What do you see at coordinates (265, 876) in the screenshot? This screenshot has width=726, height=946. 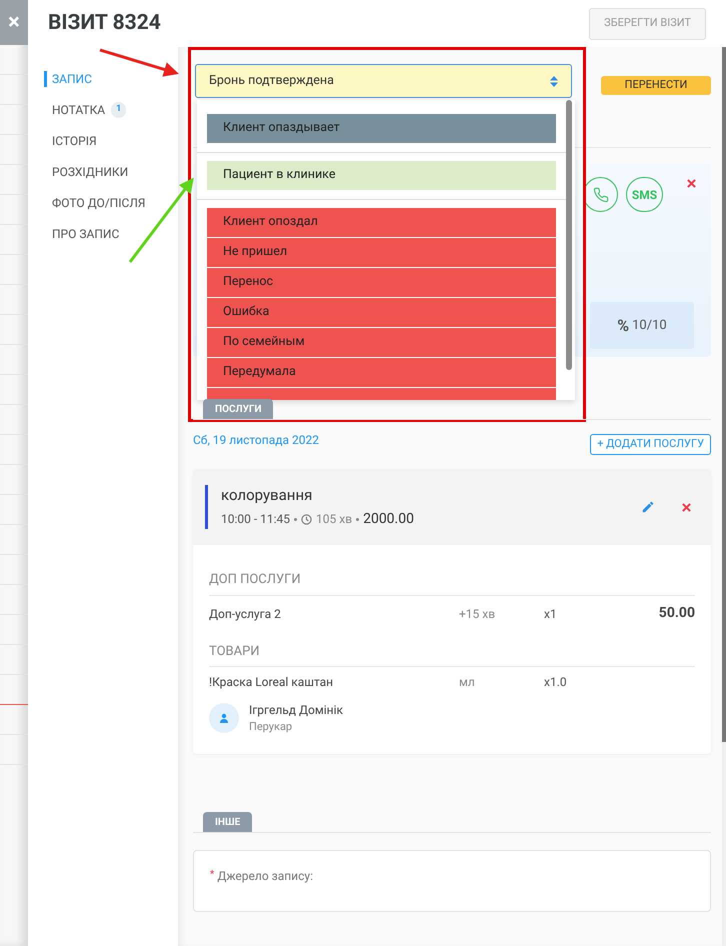 I see `source-label: Джерело запису:` at bounding box center [265, 876].